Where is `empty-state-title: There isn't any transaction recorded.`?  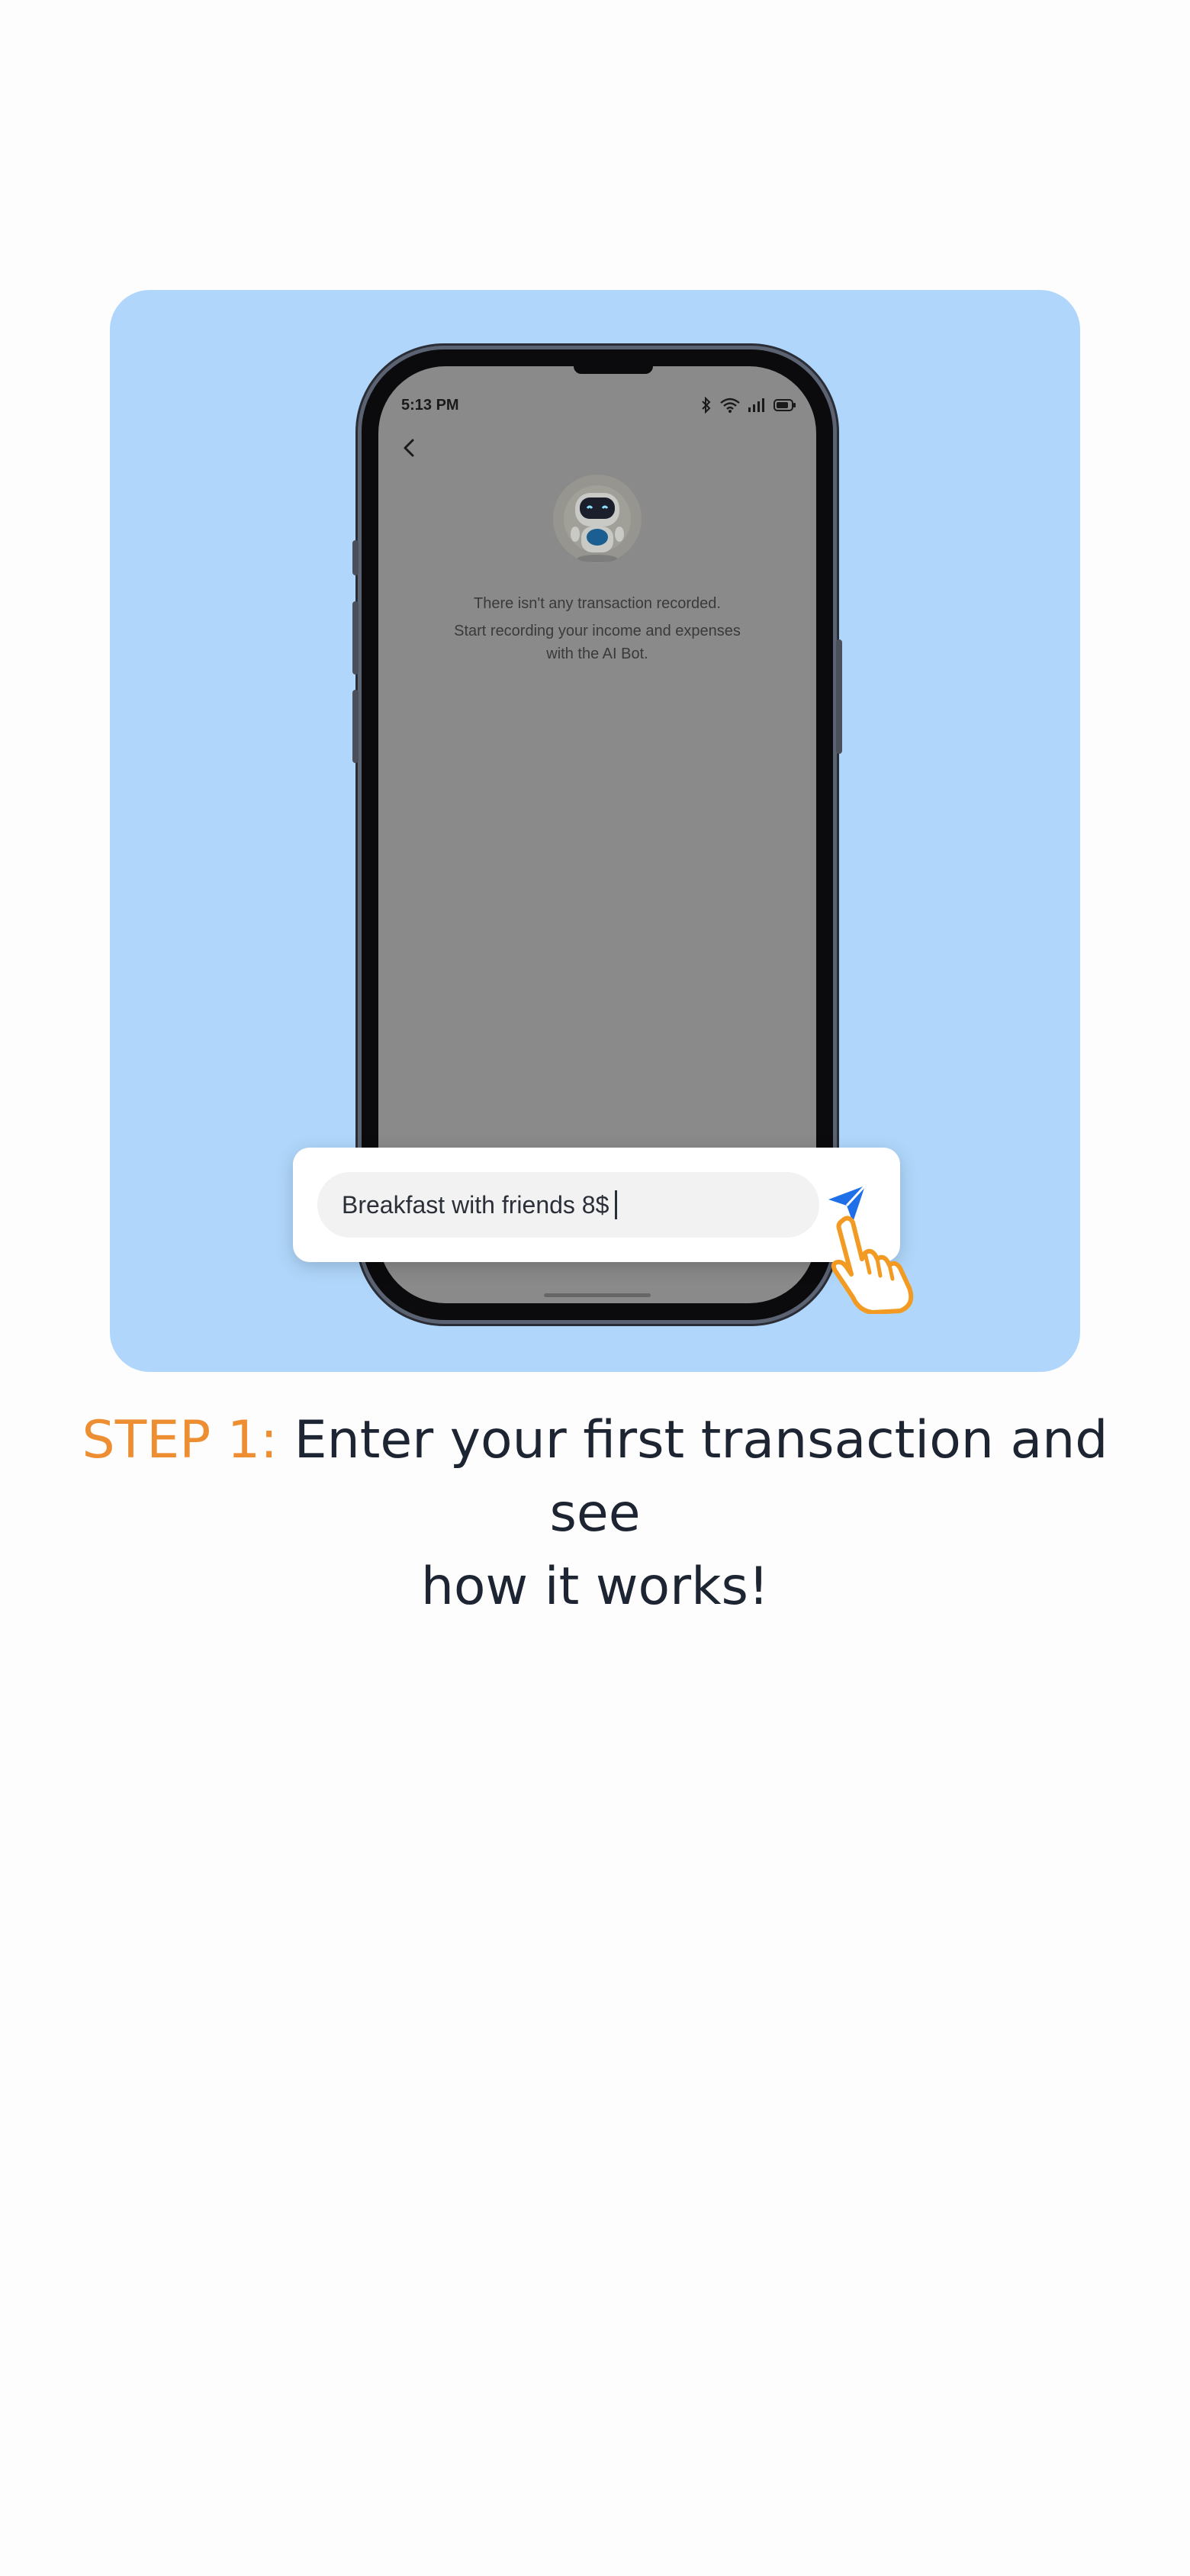
empty-state-title: There isn't any transaction recorded. is located at coordinates (597, 603).